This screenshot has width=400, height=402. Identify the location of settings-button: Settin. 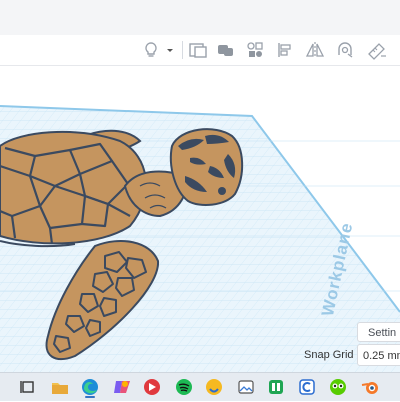
(378, 332).